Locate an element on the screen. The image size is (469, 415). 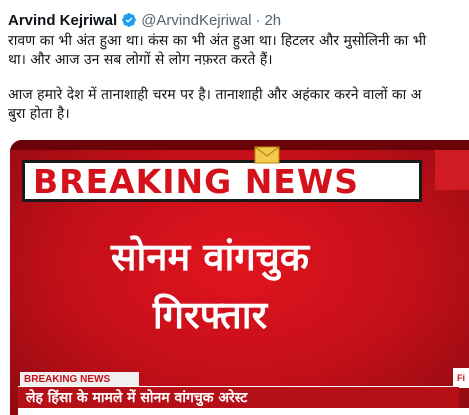
ticker-bottom-strip is located at coordinates (243, 411).